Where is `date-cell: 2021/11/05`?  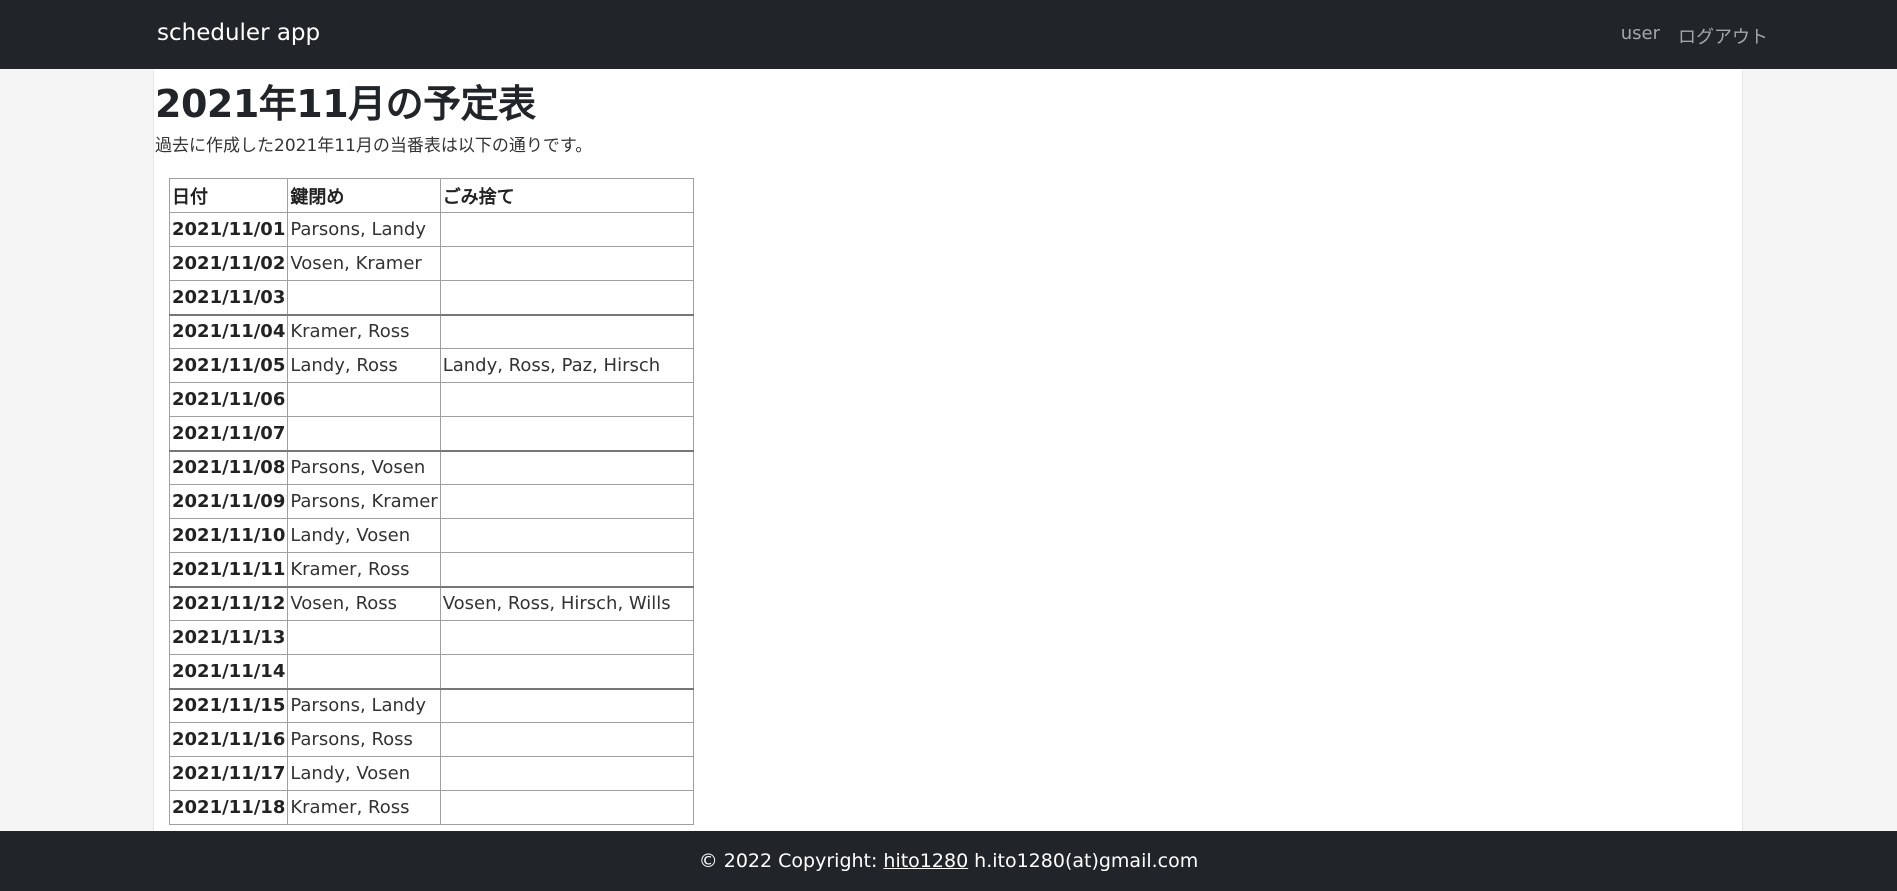 date-cell: 2021/11/05 is located at coordinates (228, 365).